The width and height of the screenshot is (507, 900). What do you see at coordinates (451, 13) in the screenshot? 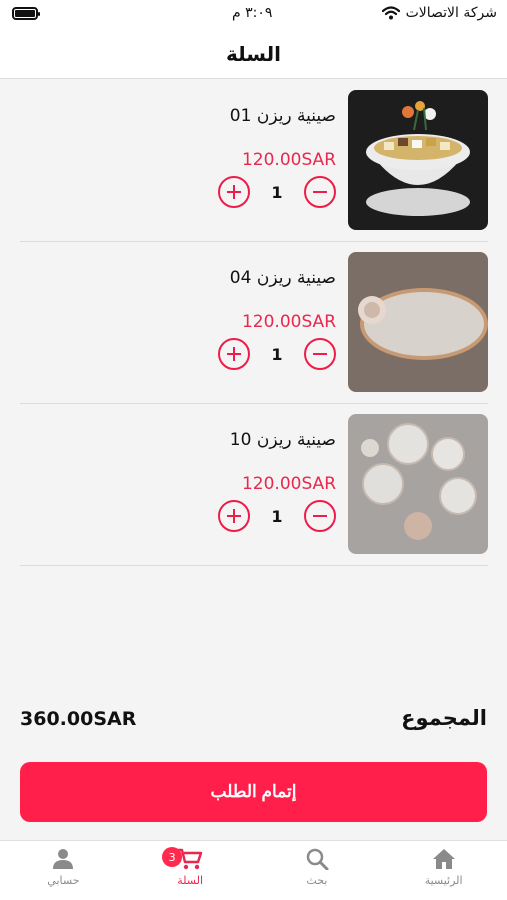
I see `carrier-name: شركة الاتصالات` at bounding box center [451, 13].